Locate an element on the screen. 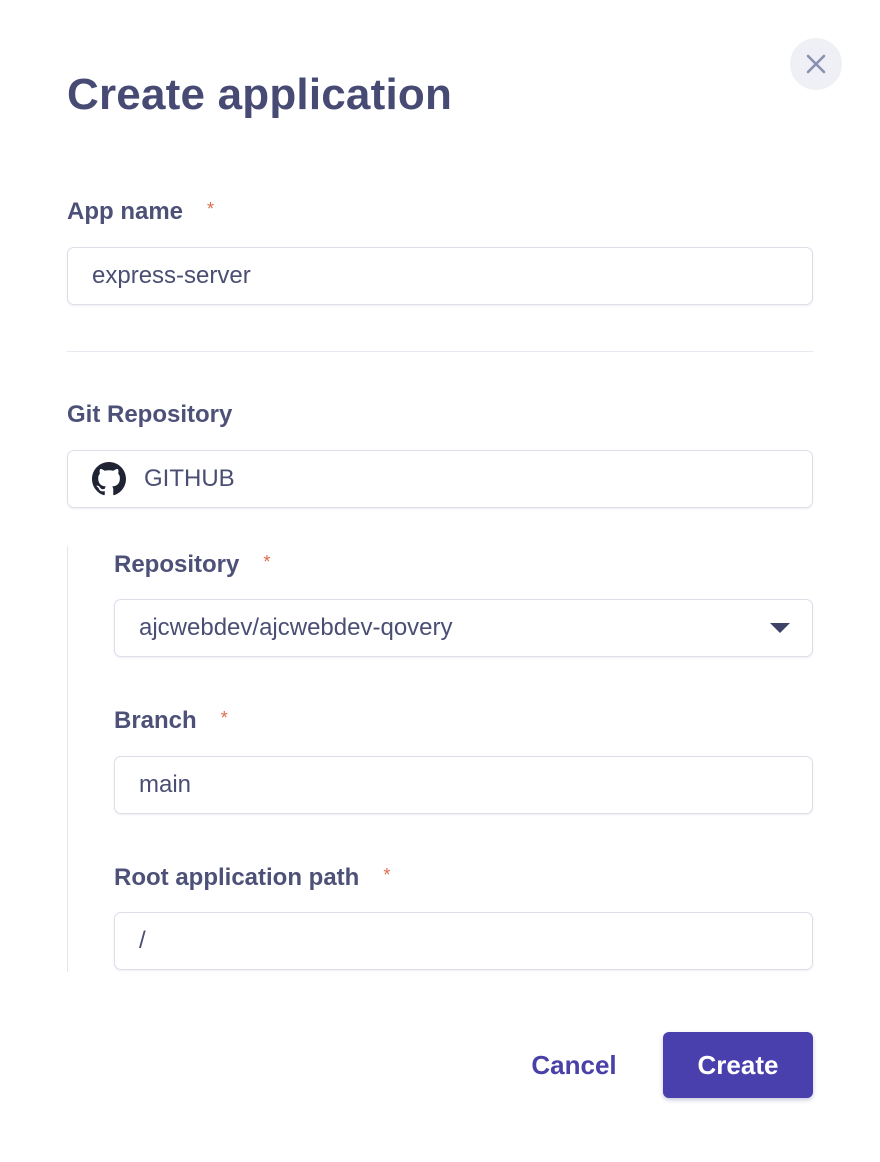  section-divider is located at coordinates (440, 351).